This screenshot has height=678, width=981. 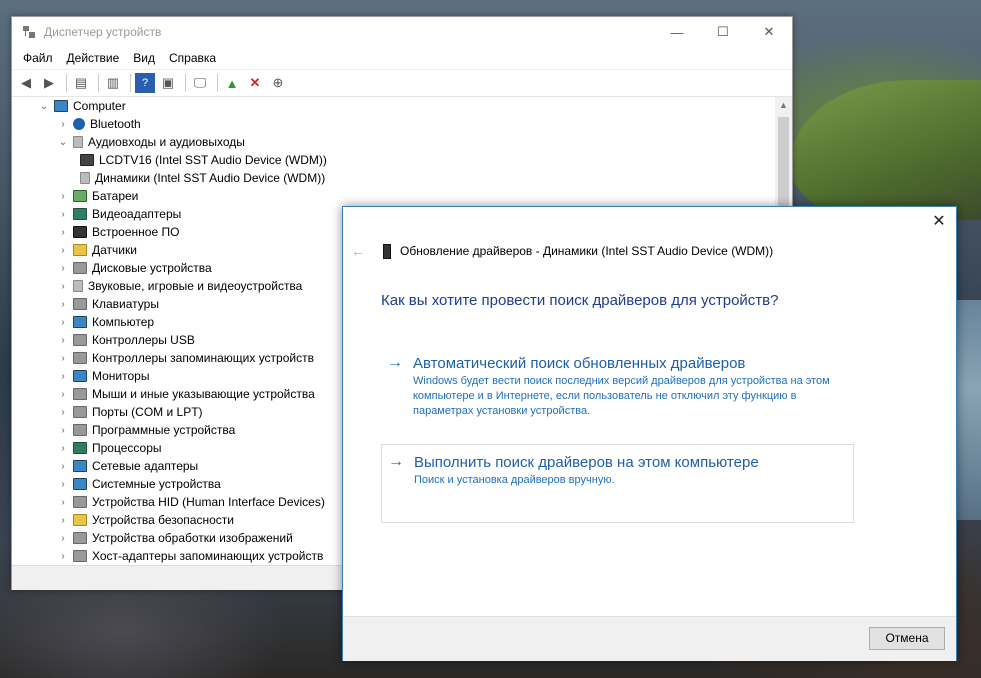 I want to click on tree-item-label: Устройства HID (Human Interface Devices), so click(x=208, y=502).